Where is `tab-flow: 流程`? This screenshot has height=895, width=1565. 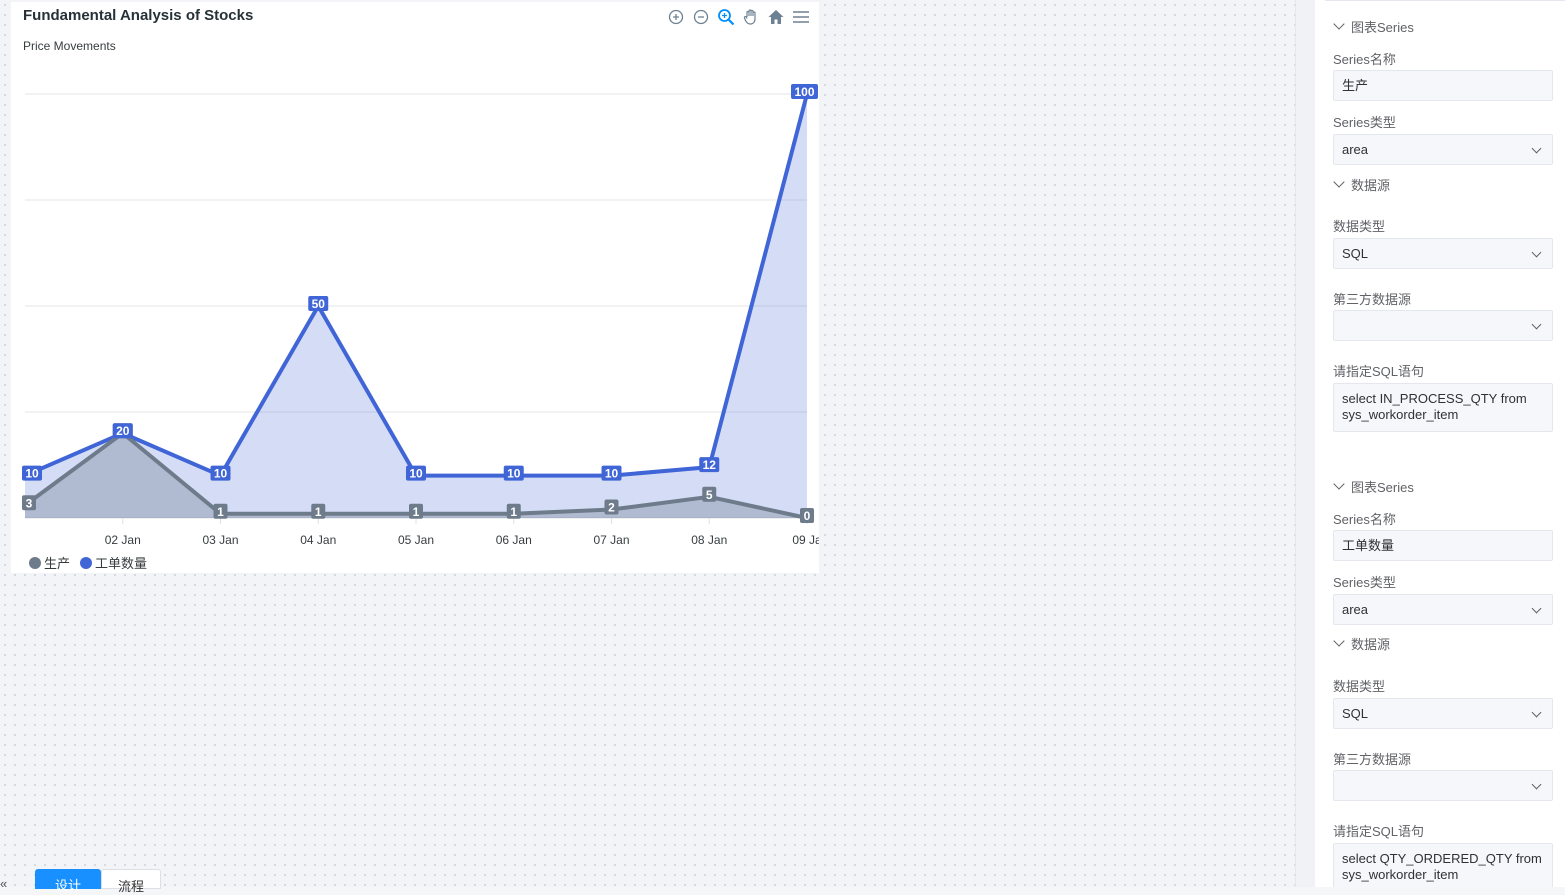 tab-flow: 流程 is located at coordinates (131, 881).